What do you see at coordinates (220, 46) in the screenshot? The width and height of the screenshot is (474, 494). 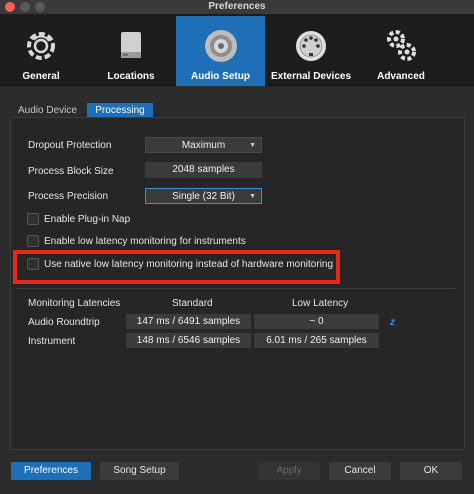 I see `speaker-icon` at bounding box center [220, 46].